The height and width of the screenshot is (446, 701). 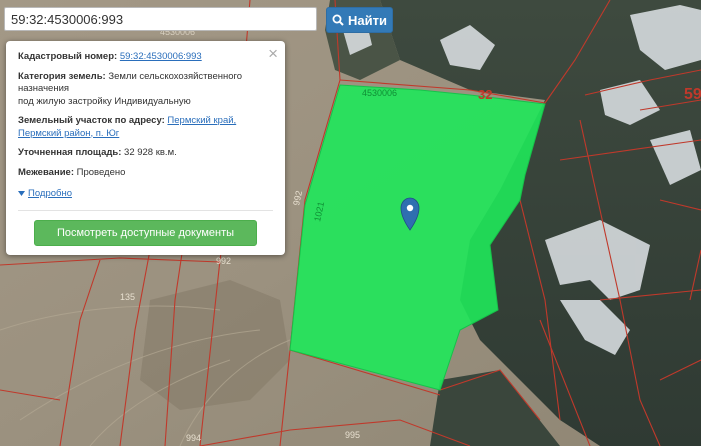 What do you see at coordinates (50, 193) in the screenshot?
I see `details-link-label: Подробно` at bounding box center [50, 193].